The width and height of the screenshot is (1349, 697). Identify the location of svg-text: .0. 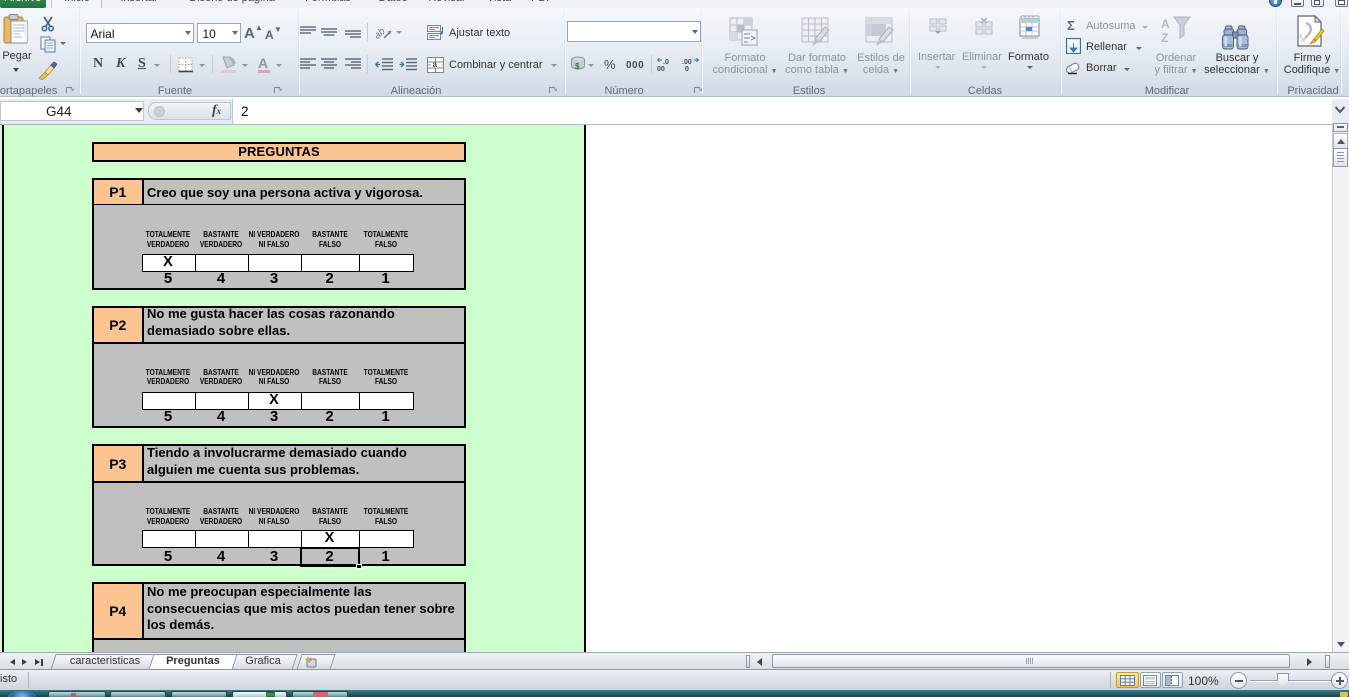
(666, 62).